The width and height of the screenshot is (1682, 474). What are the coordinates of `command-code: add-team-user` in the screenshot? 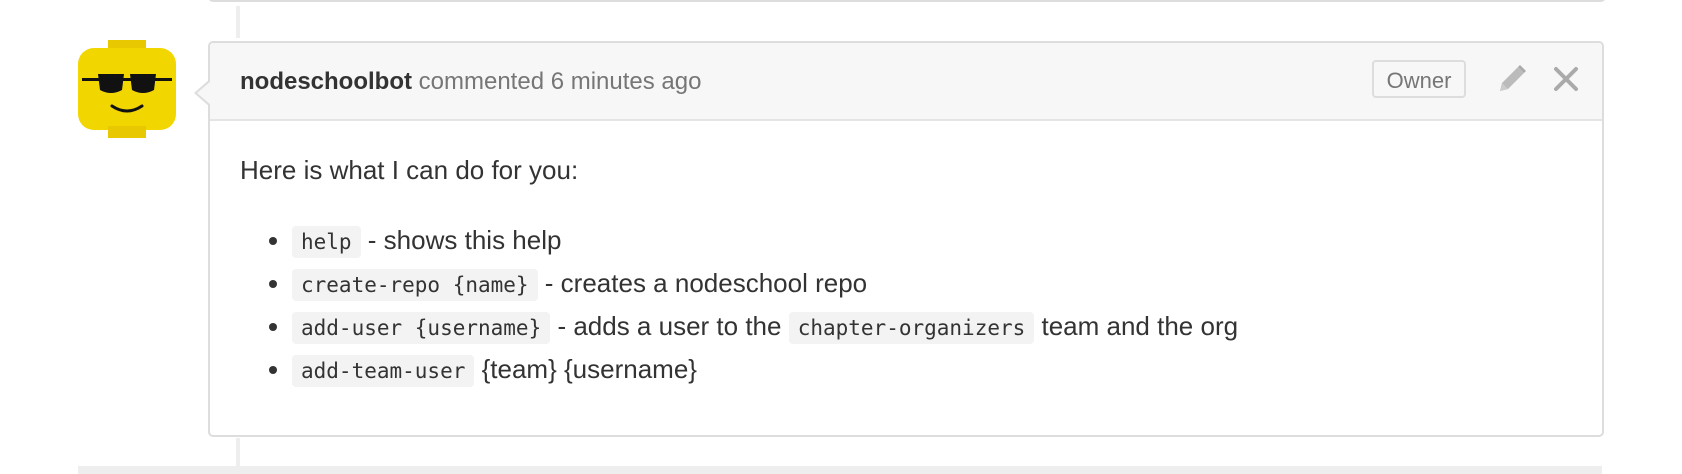 It's located at (383, 371).